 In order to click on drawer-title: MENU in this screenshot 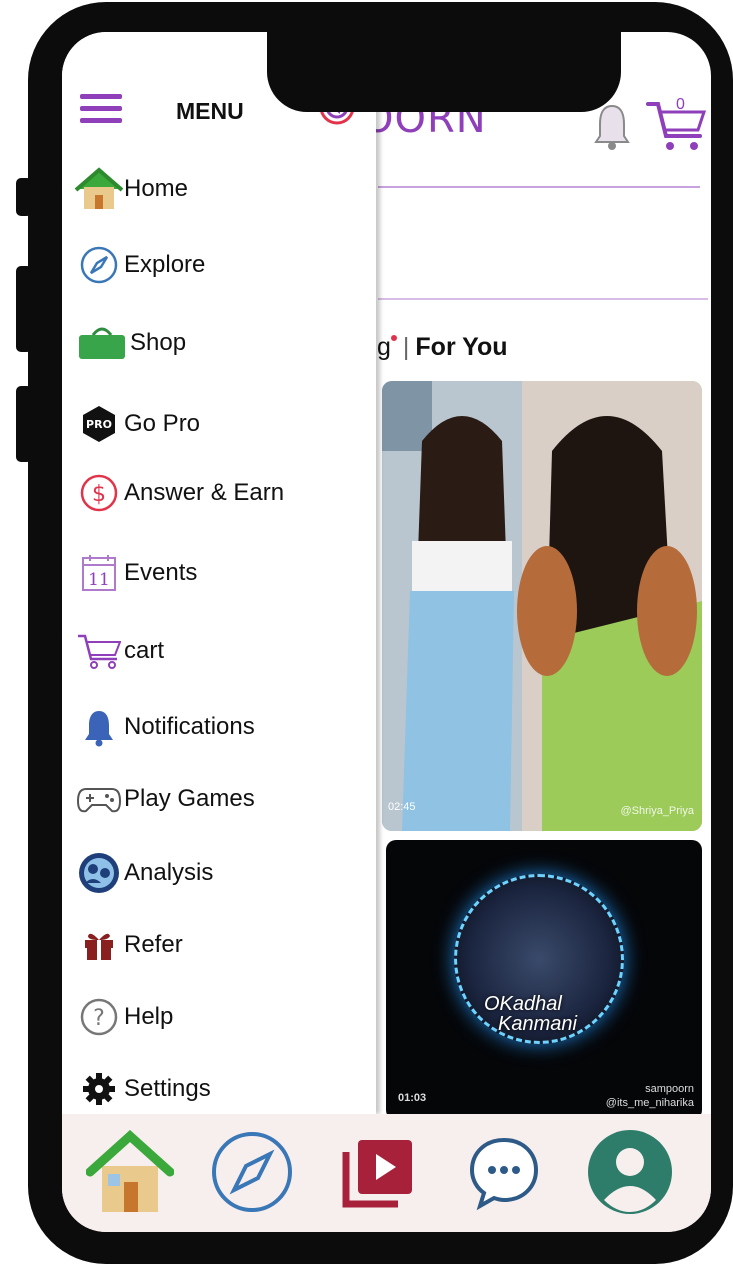, I will do `click(210, 111)`.